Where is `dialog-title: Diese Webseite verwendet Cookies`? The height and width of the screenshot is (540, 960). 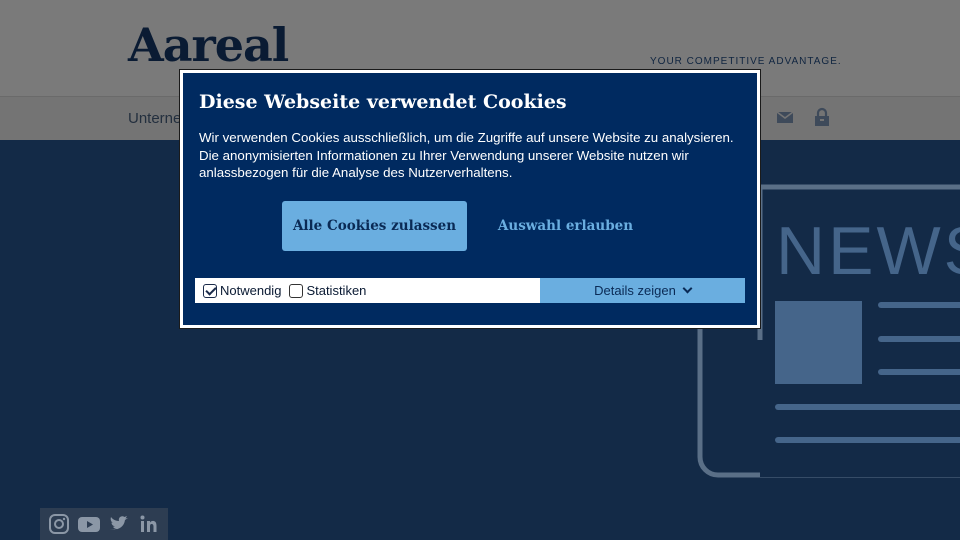 dialog-title: Diese Webseite verwendet Cookies is located at coordinates (383, 102).